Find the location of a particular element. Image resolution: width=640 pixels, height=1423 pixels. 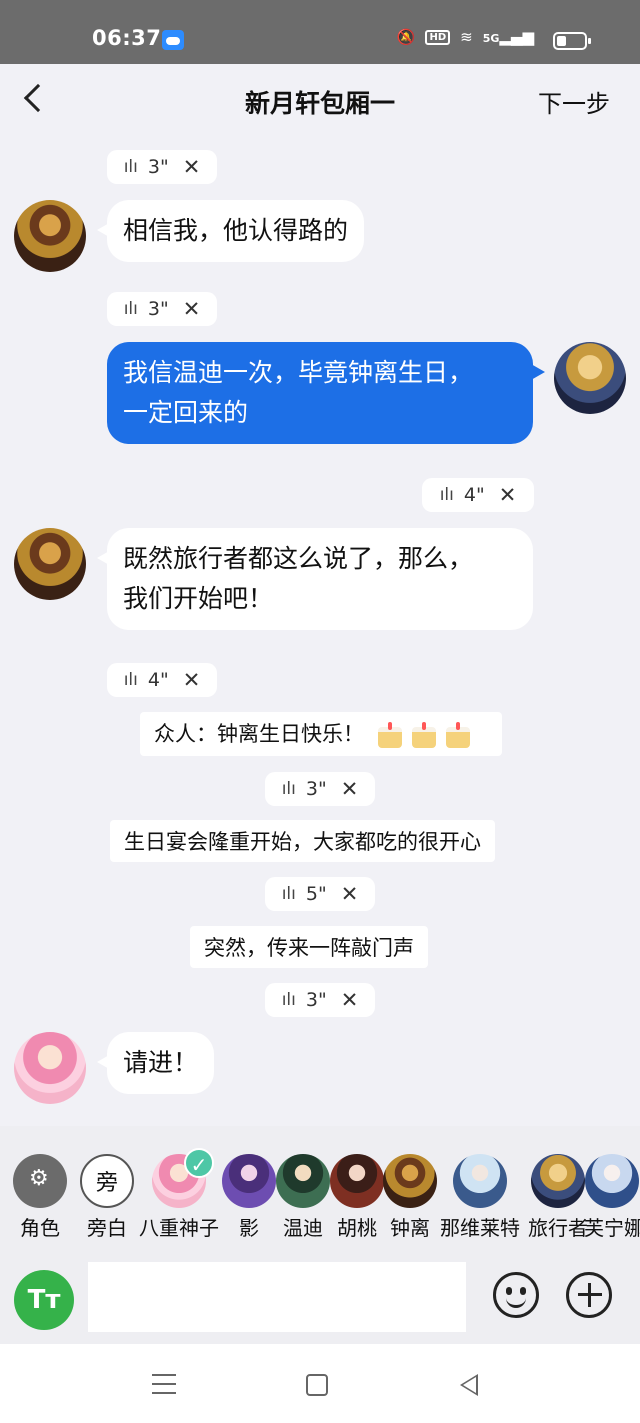

character-neuvillette: 那维莱特 is located at coordinates (480, 1197).